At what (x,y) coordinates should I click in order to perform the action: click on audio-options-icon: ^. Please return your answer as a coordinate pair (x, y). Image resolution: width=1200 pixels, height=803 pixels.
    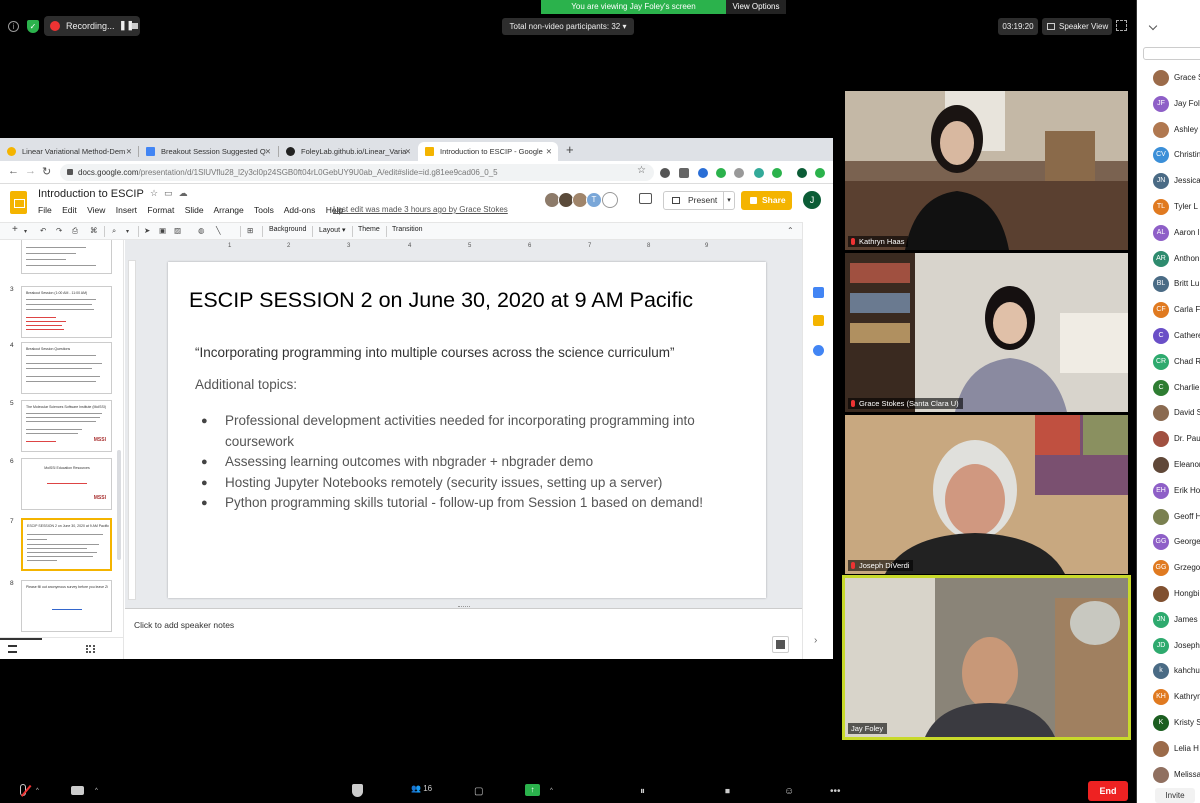
    Looking at the image, I should click on (37, 791).